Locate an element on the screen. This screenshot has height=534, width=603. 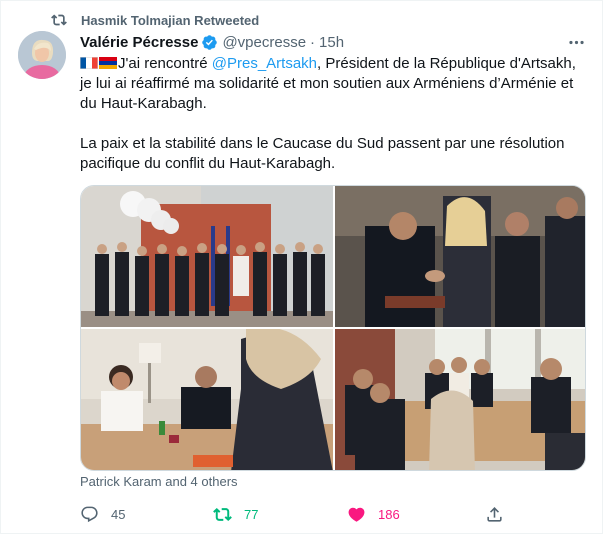
like-button: 186 is located at coordinates (373, 514).